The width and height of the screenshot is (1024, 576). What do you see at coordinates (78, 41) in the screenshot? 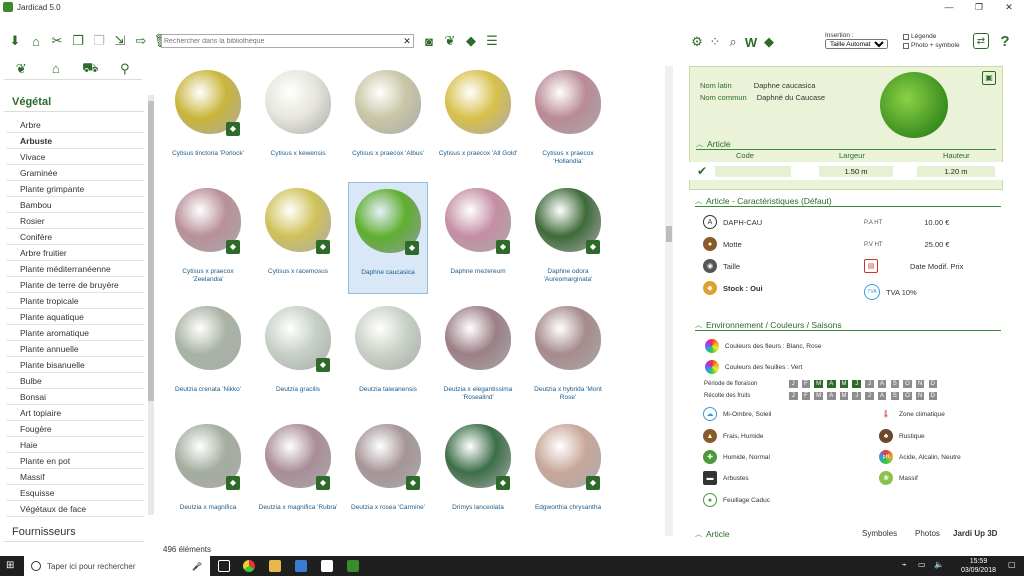
I see `copy-icon: ❐` at bounding box center [78, 41].